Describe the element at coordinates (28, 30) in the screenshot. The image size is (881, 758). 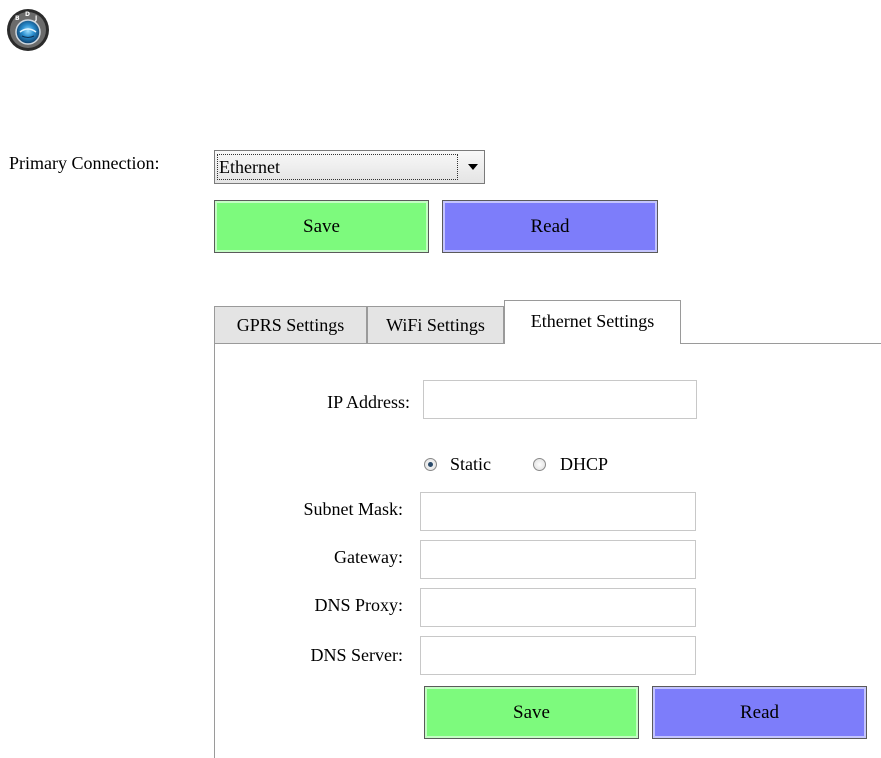
I see `app-logo-icon: B D J` at that location.